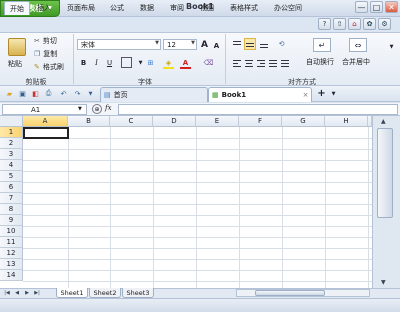  What do you see at coordinates (11, 198) in the screenshot?
I see `row-header: 7` at bounding box center [11, 198].